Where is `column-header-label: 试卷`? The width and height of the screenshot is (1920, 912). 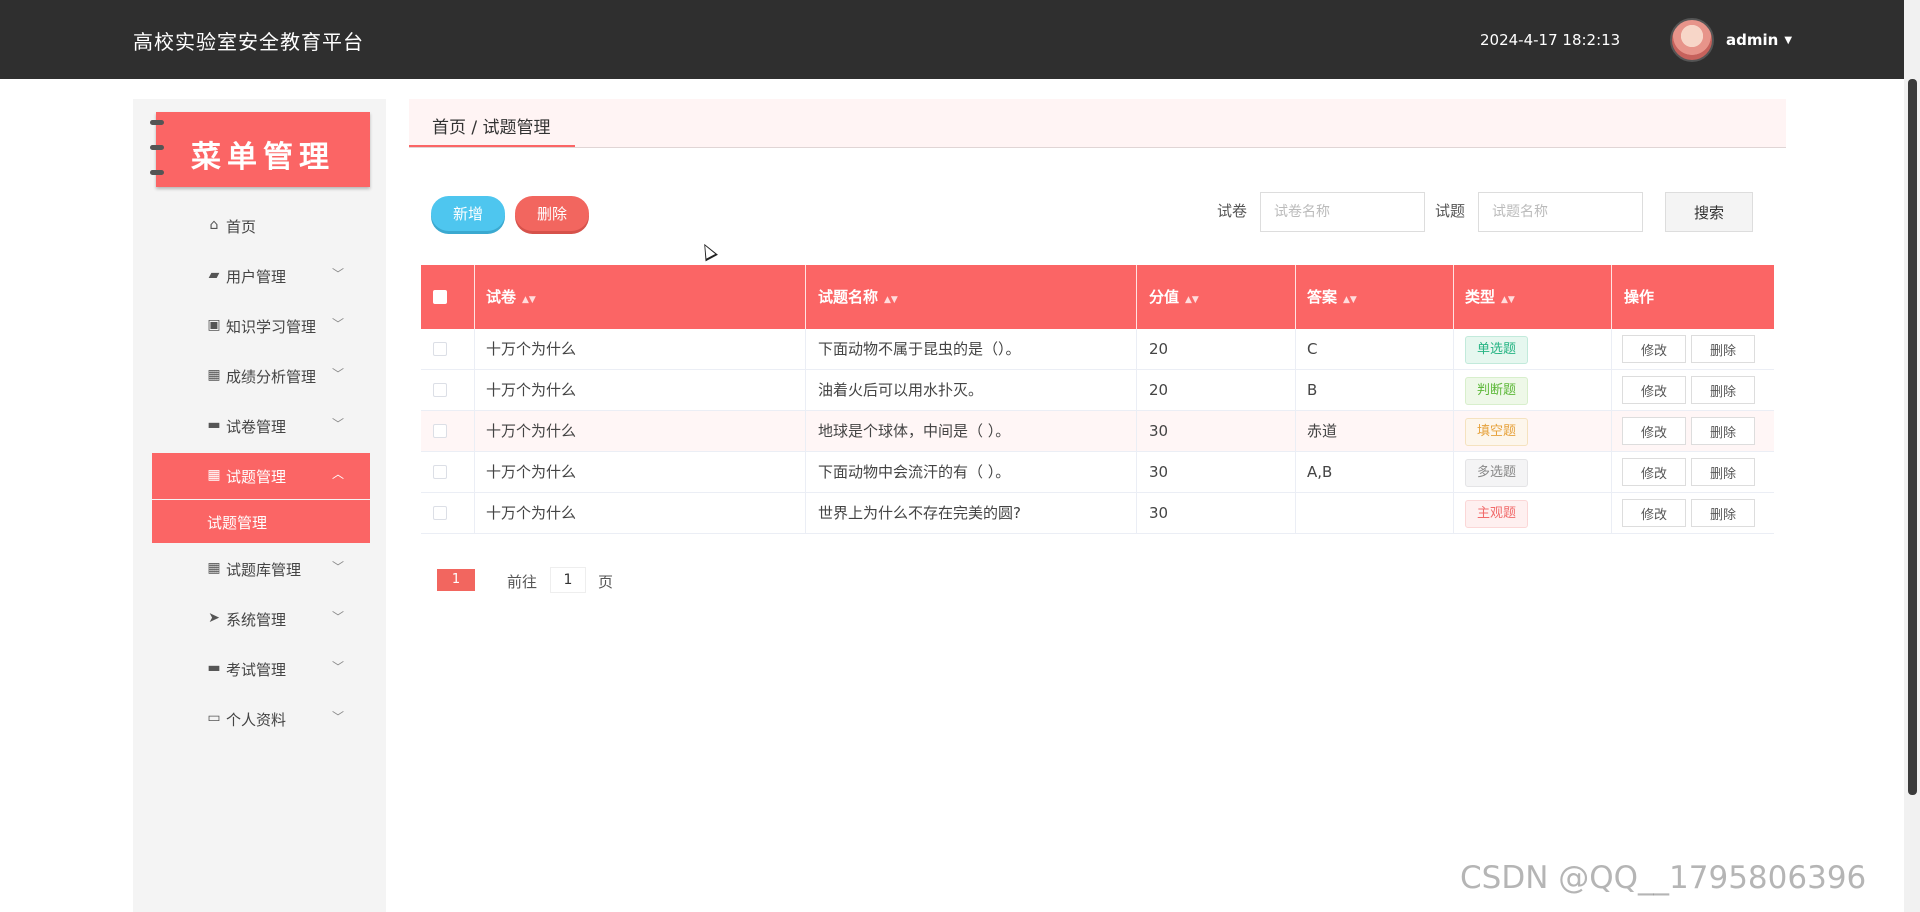
column-header-label: 试卷 is located at coordinates (501, 297).